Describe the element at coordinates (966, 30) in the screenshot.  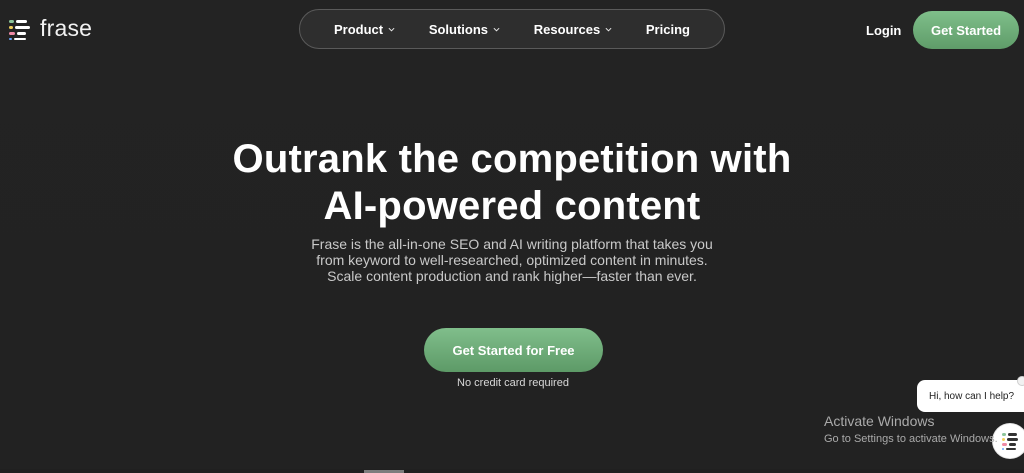
I see `get-started-button: Get Started` at that location.